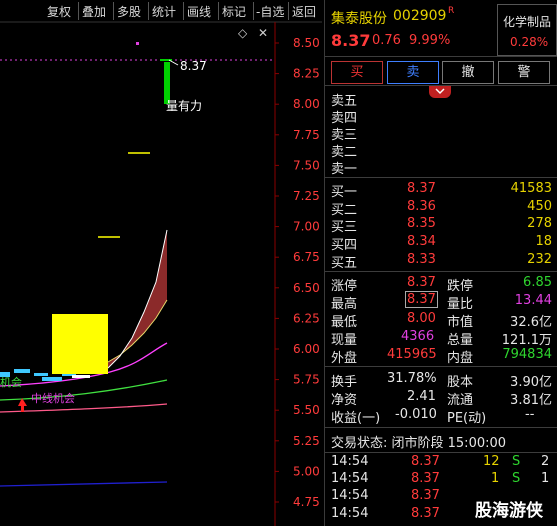 The width and height of the screenshot is (557, 526). Describe the element at coordinates (527, 354) in the screenshot. I see `inner-volume-value: 794834` at that location.